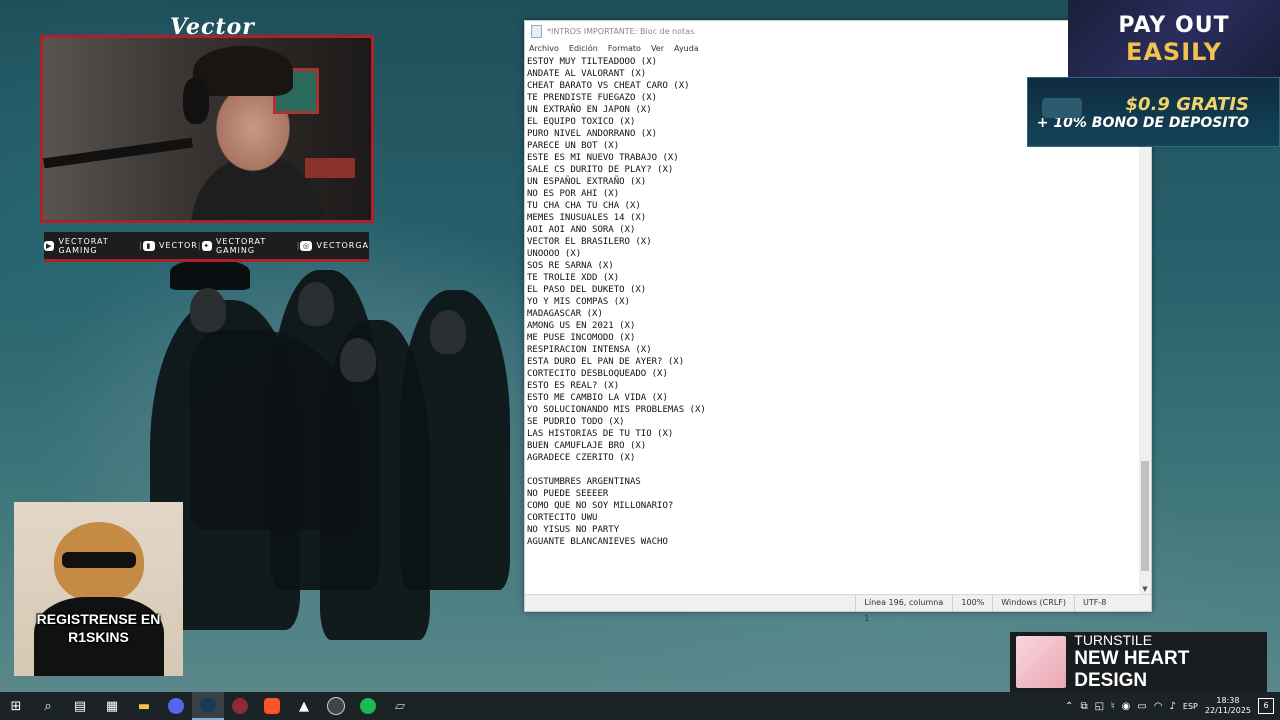 This screenshot has width=1280, height=720. Describe the element at coordinates (686, 48) in the screenshot. I see `menu-ayuda: Ayuda` at that location.